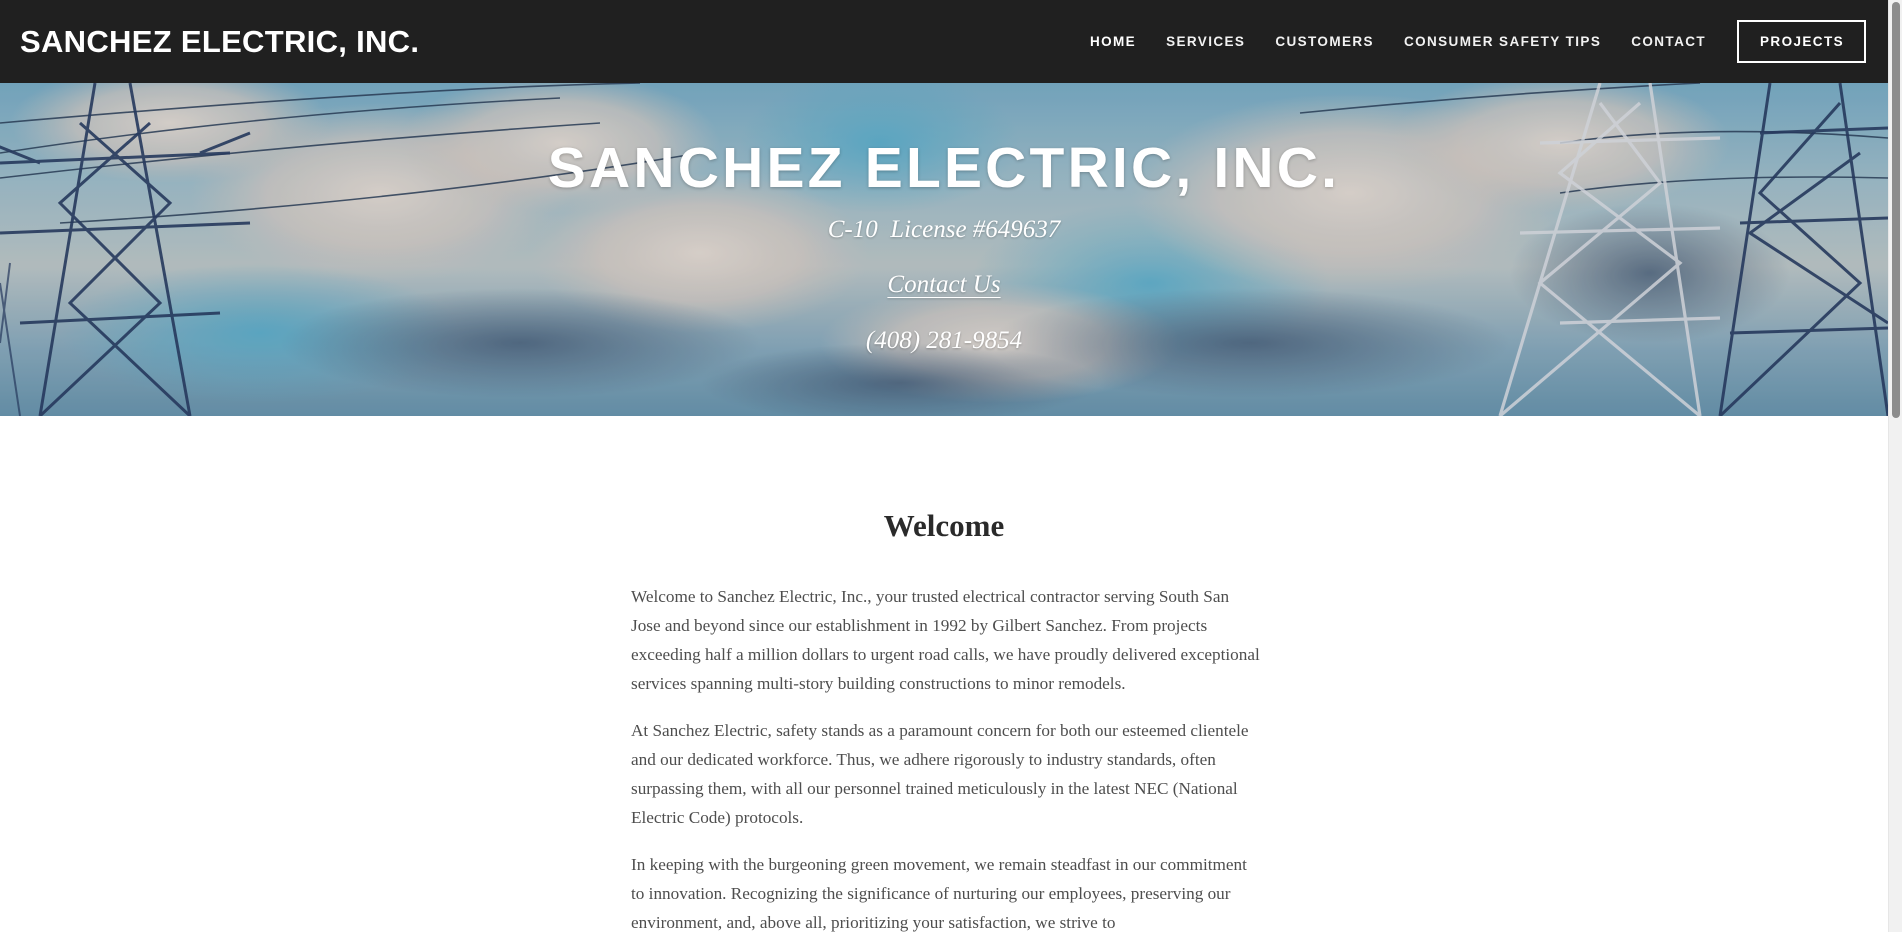  Describe the element at coordinates (943, 285) in the screenshot. I see `contact-us-link: Contact Us` at that location.